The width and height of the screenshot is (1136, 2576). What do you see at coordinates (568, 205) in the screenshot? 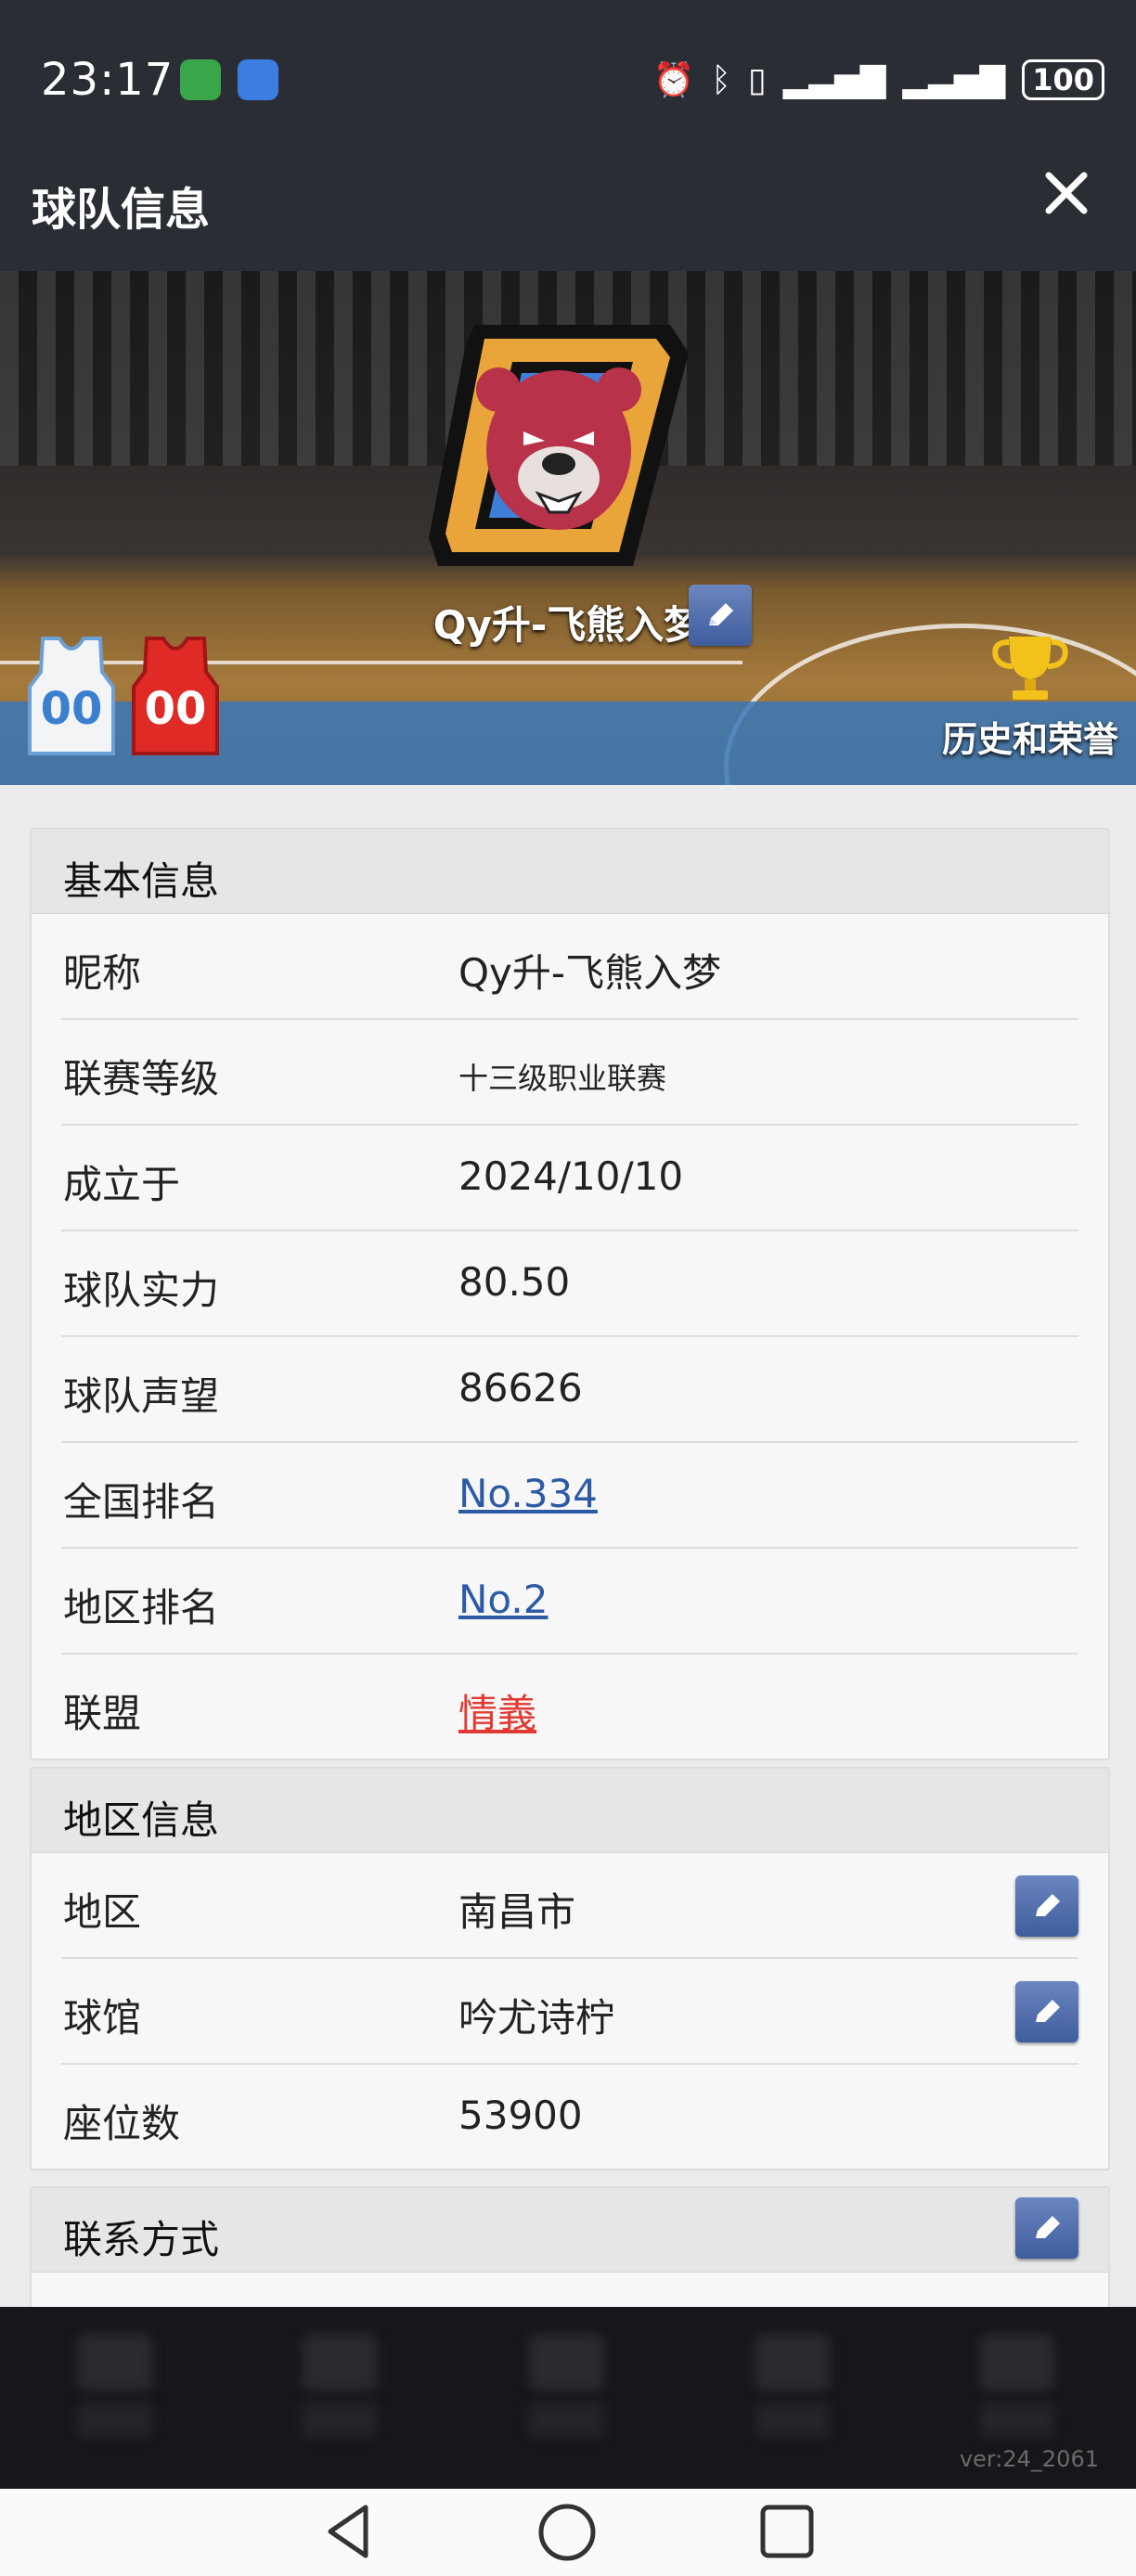
I see `header: 球队信息` at bounding box center [568, 205].